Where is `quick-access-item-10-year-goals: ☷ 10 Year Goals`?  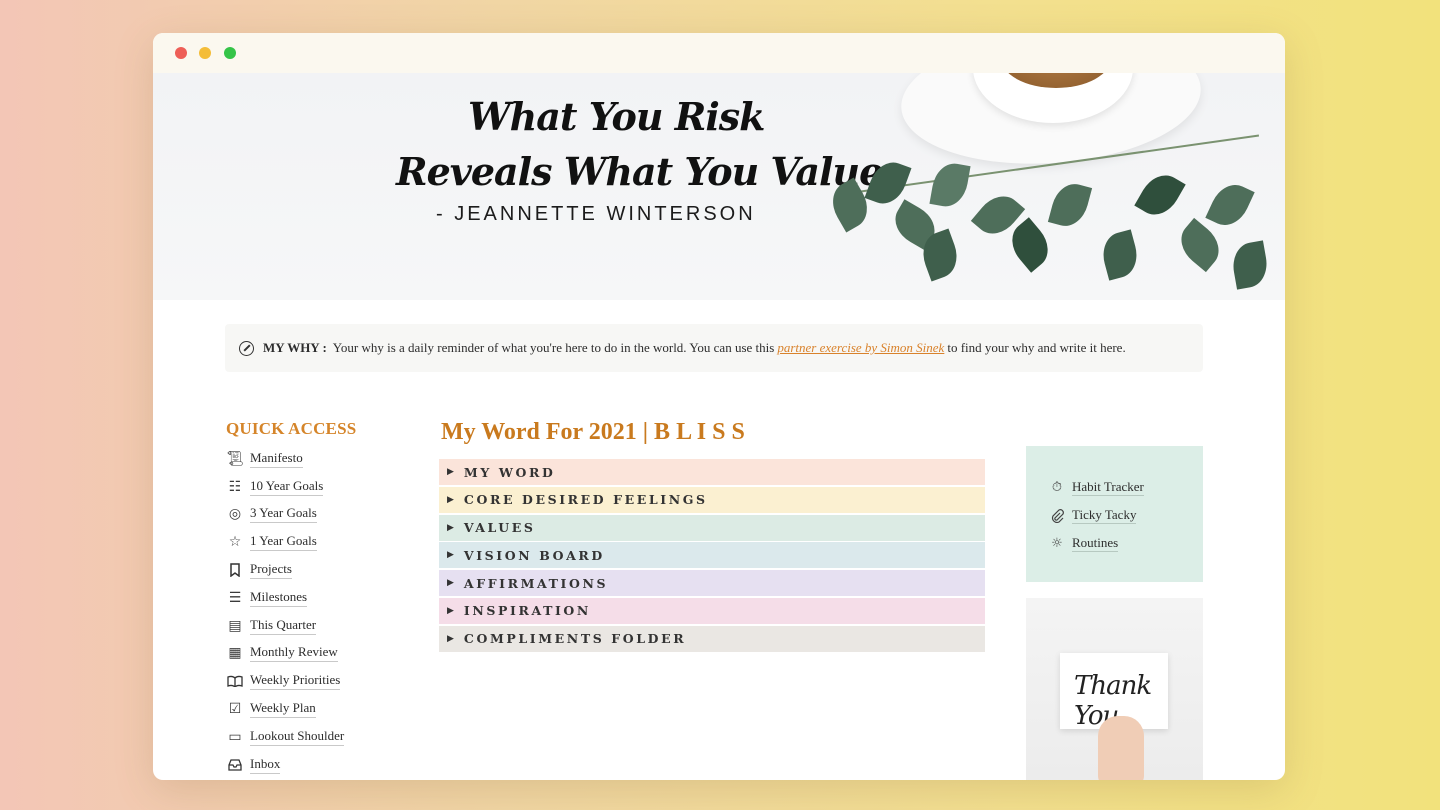
quick-access-item-10-year-goals: ☷ 10 Year Goals is located at coordinates (285, 487).